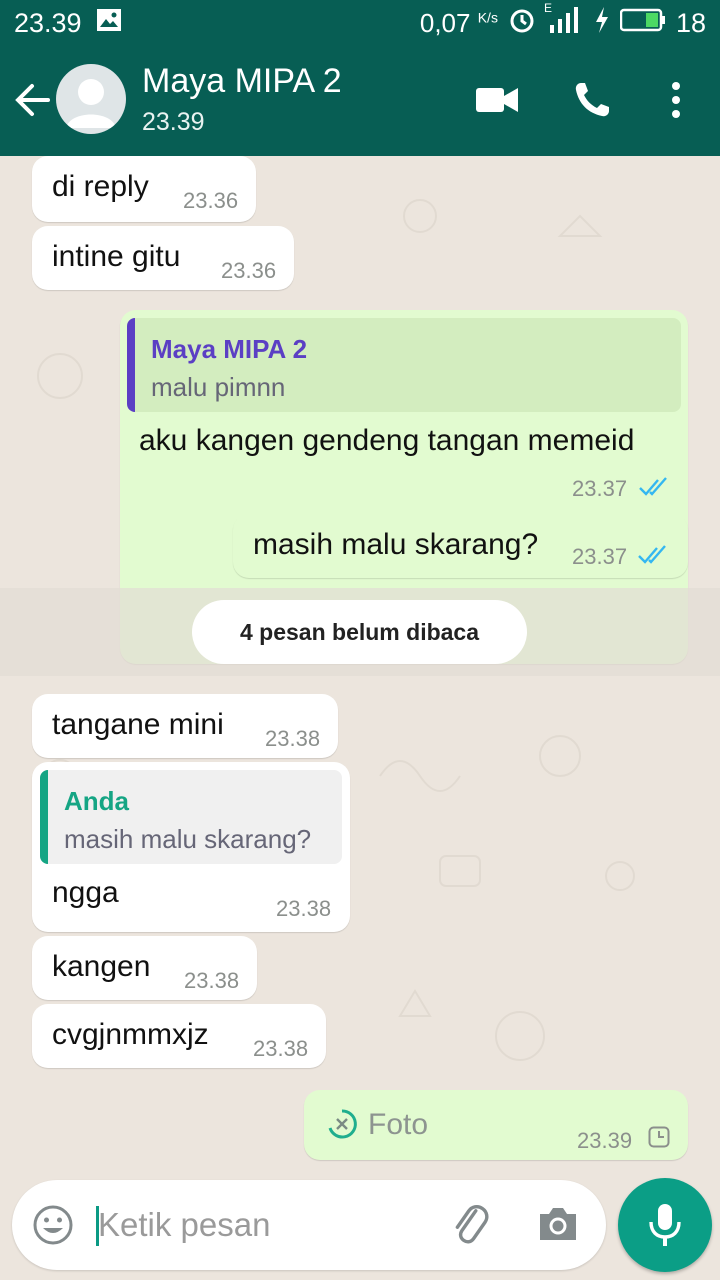 The height and width of the screenshot is (1280, 720). I want to click on message-text: masih malu skarang?, so click(396, 544).